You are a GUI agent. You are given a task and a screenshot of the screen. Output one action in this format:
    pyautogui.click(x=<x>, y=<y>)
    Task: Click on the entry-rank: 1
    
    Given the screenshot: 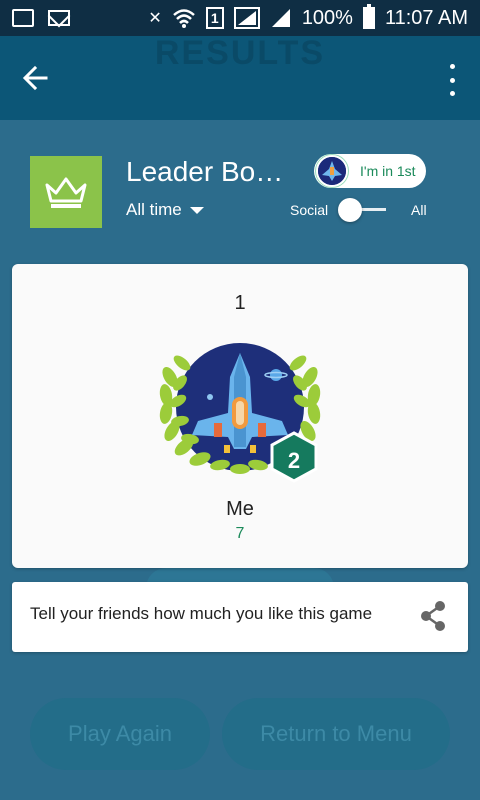 What is the action you would take?
    pyautogui.click(x=240, y=303)
    